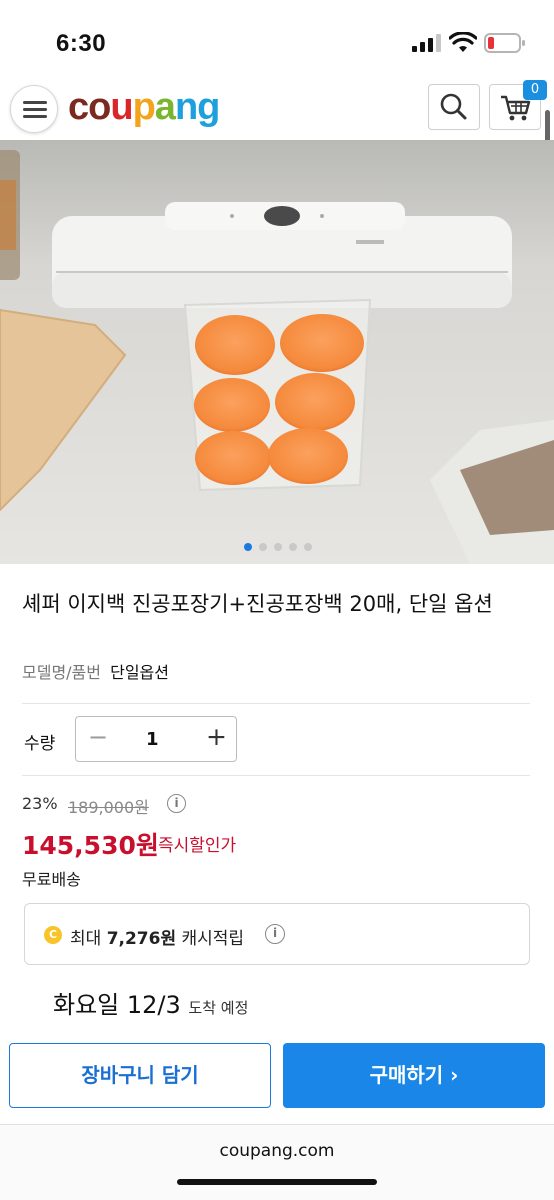  I want to click on wifi-icon, so click(463, 42).